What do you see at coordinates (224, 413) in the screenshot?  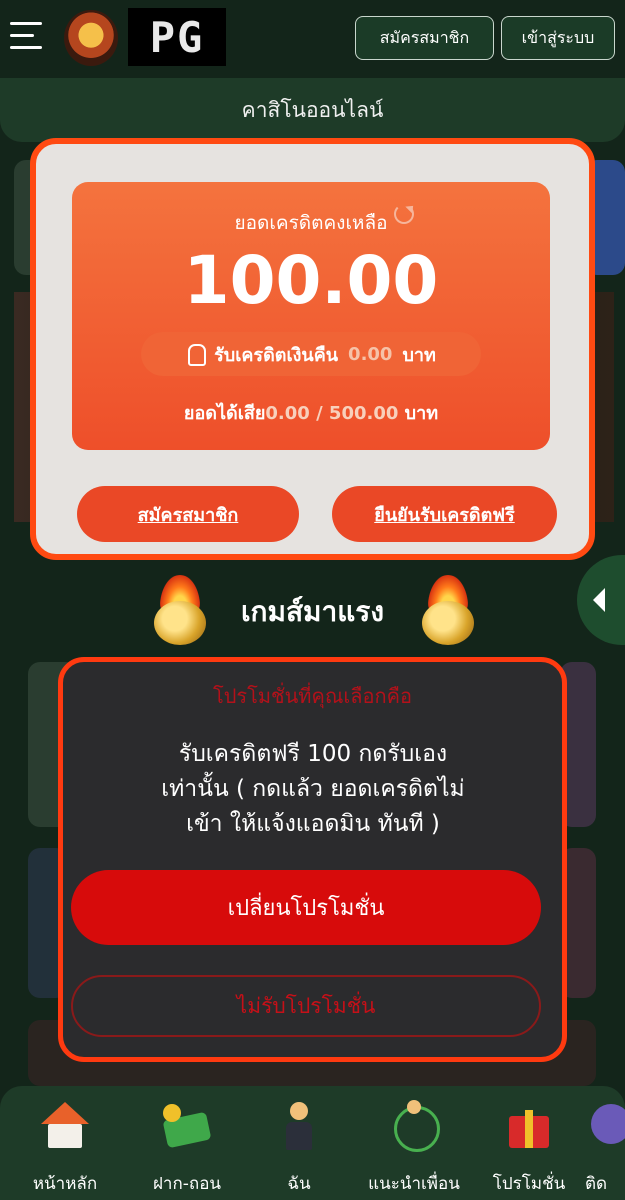 I see `turnover-label: ยอดได้เสีย` at bounding box center [224, 413].